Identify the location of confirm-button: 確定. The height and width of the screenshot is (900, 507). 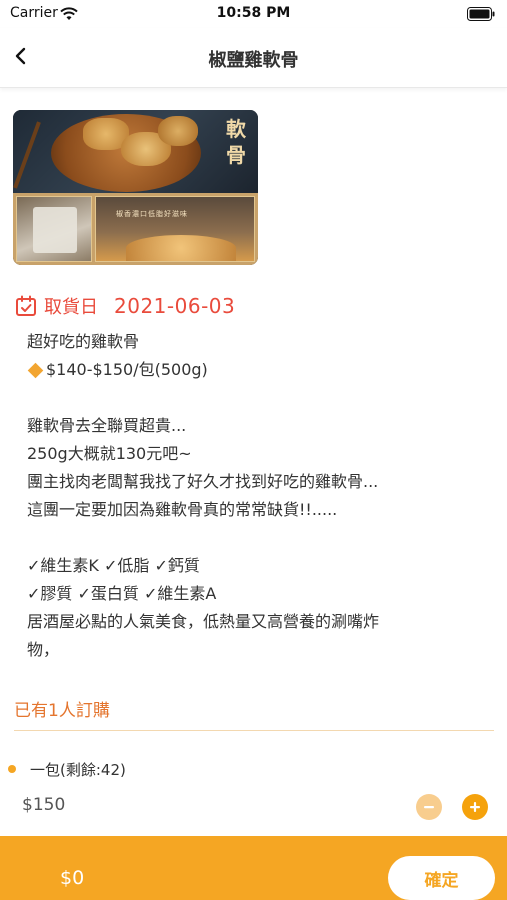
(441, 878).